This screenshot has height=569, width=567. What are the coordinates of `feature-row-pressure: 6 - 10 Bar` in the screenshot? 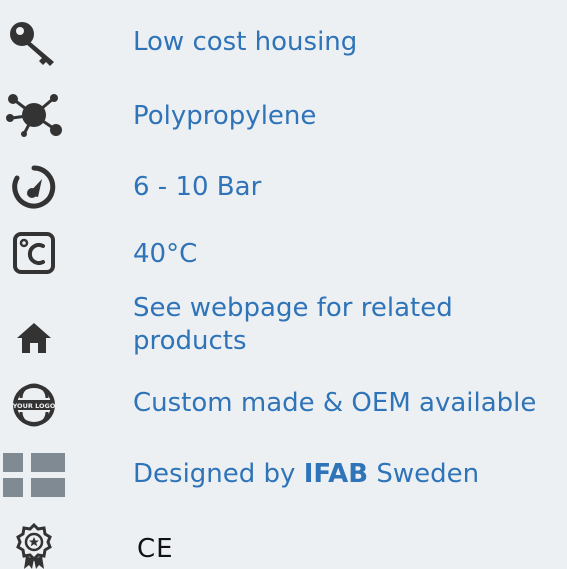 It's located at (283, 187).